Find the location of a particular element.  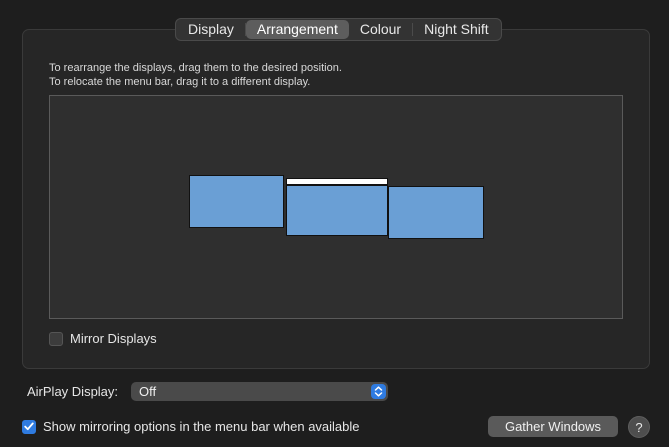

help-button: ? is located at coordinates (639, 427).